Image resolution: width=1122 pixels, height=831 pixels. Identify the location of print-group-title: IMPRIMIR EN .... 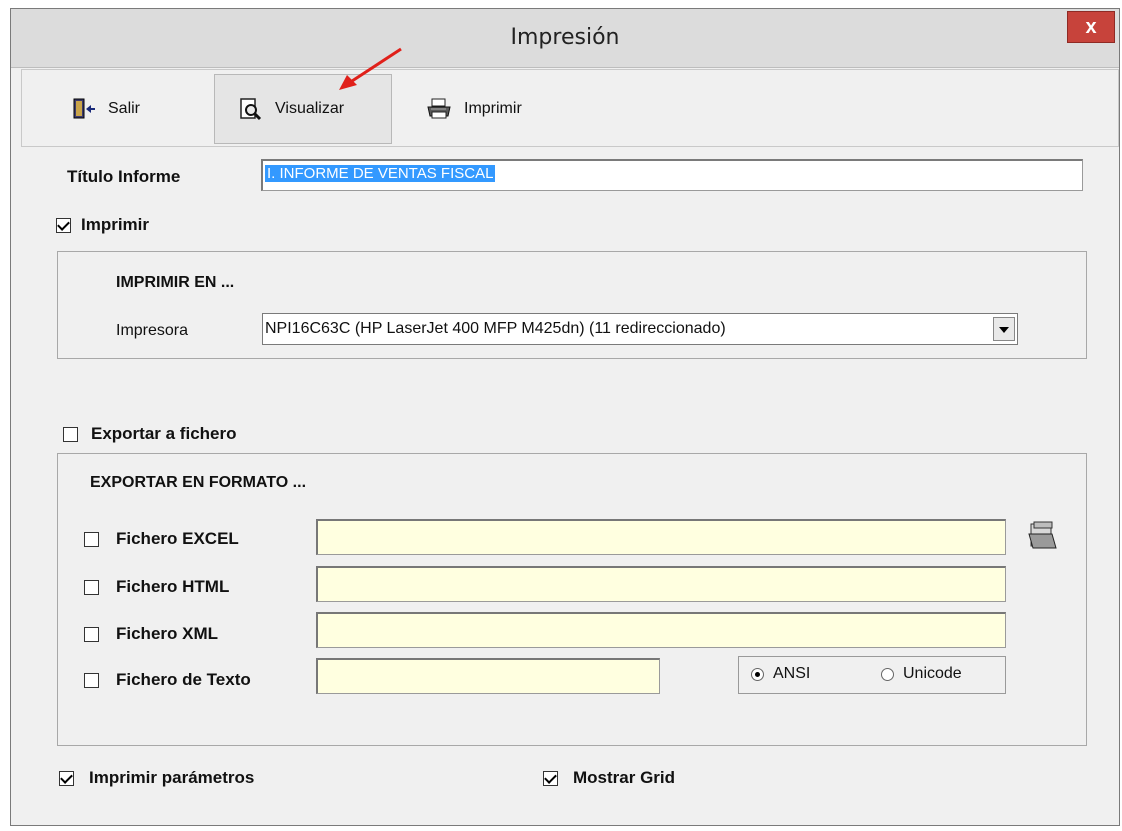
(175, 282).